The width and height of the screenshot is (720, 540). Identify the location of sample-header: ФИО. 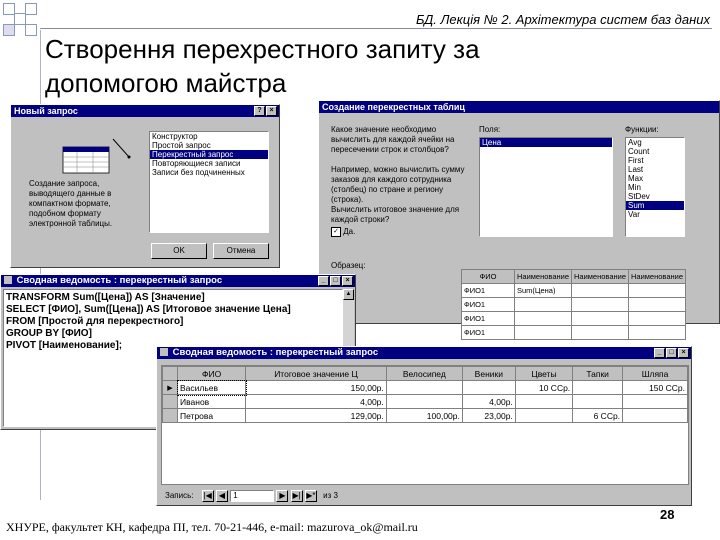
(488, 276).